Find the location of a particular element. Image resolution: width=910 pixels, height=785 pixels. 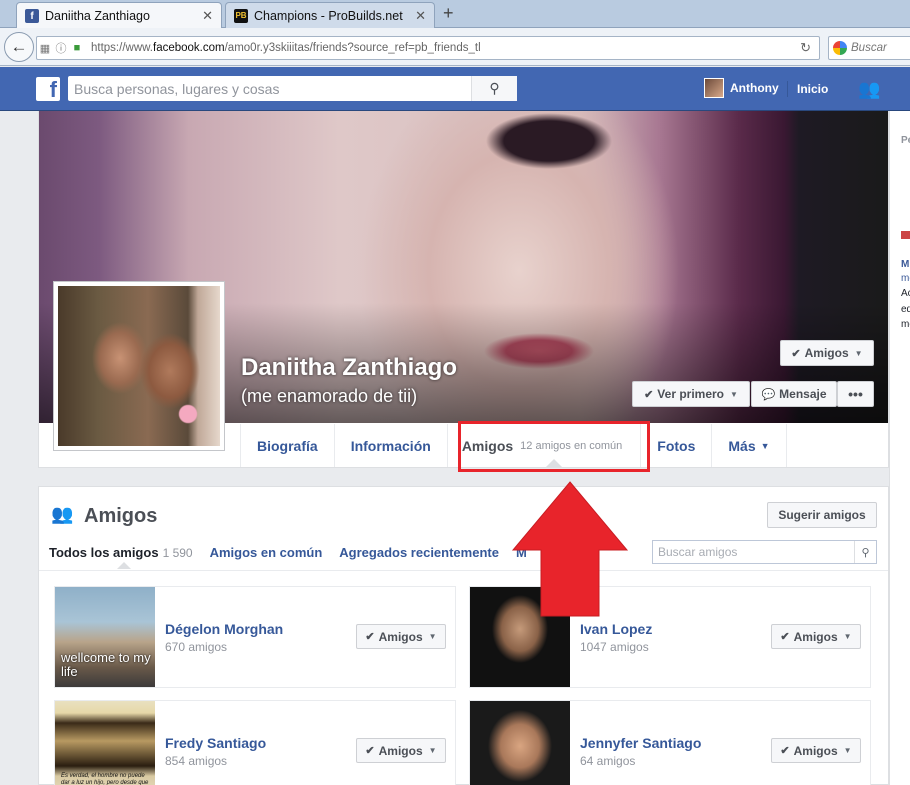

browser-tab-facebook: f Daniitha Zanthiago ✕ is located at coordinates (119, 15).